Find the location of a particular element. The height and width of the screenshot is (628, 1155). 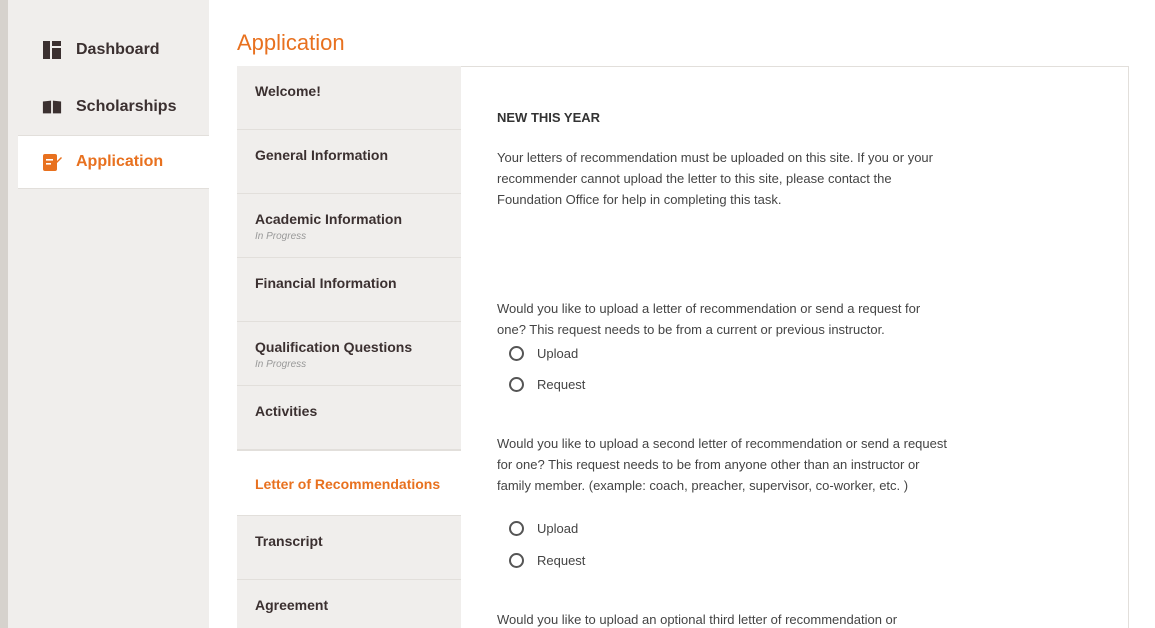

tab-label: Qualification Questions is located at coordinates (334, 347).